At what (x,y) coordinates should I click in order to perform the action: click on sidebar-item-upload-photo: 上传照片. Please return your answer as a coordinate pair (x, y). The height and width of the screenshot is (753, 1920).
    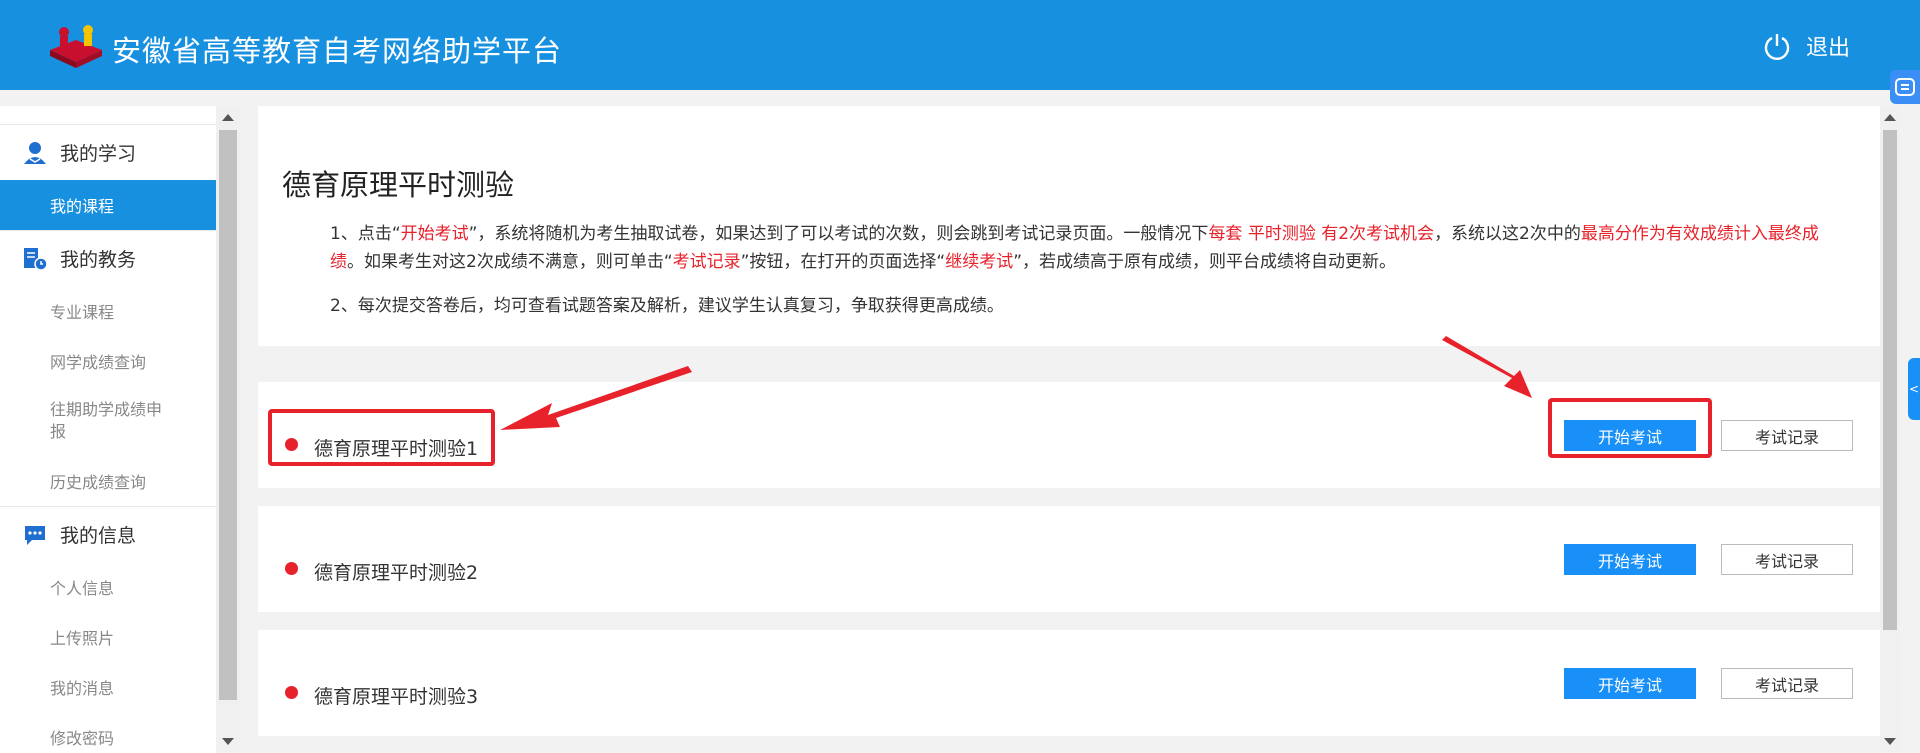
    Looking at the image, I should click on (108, 637).